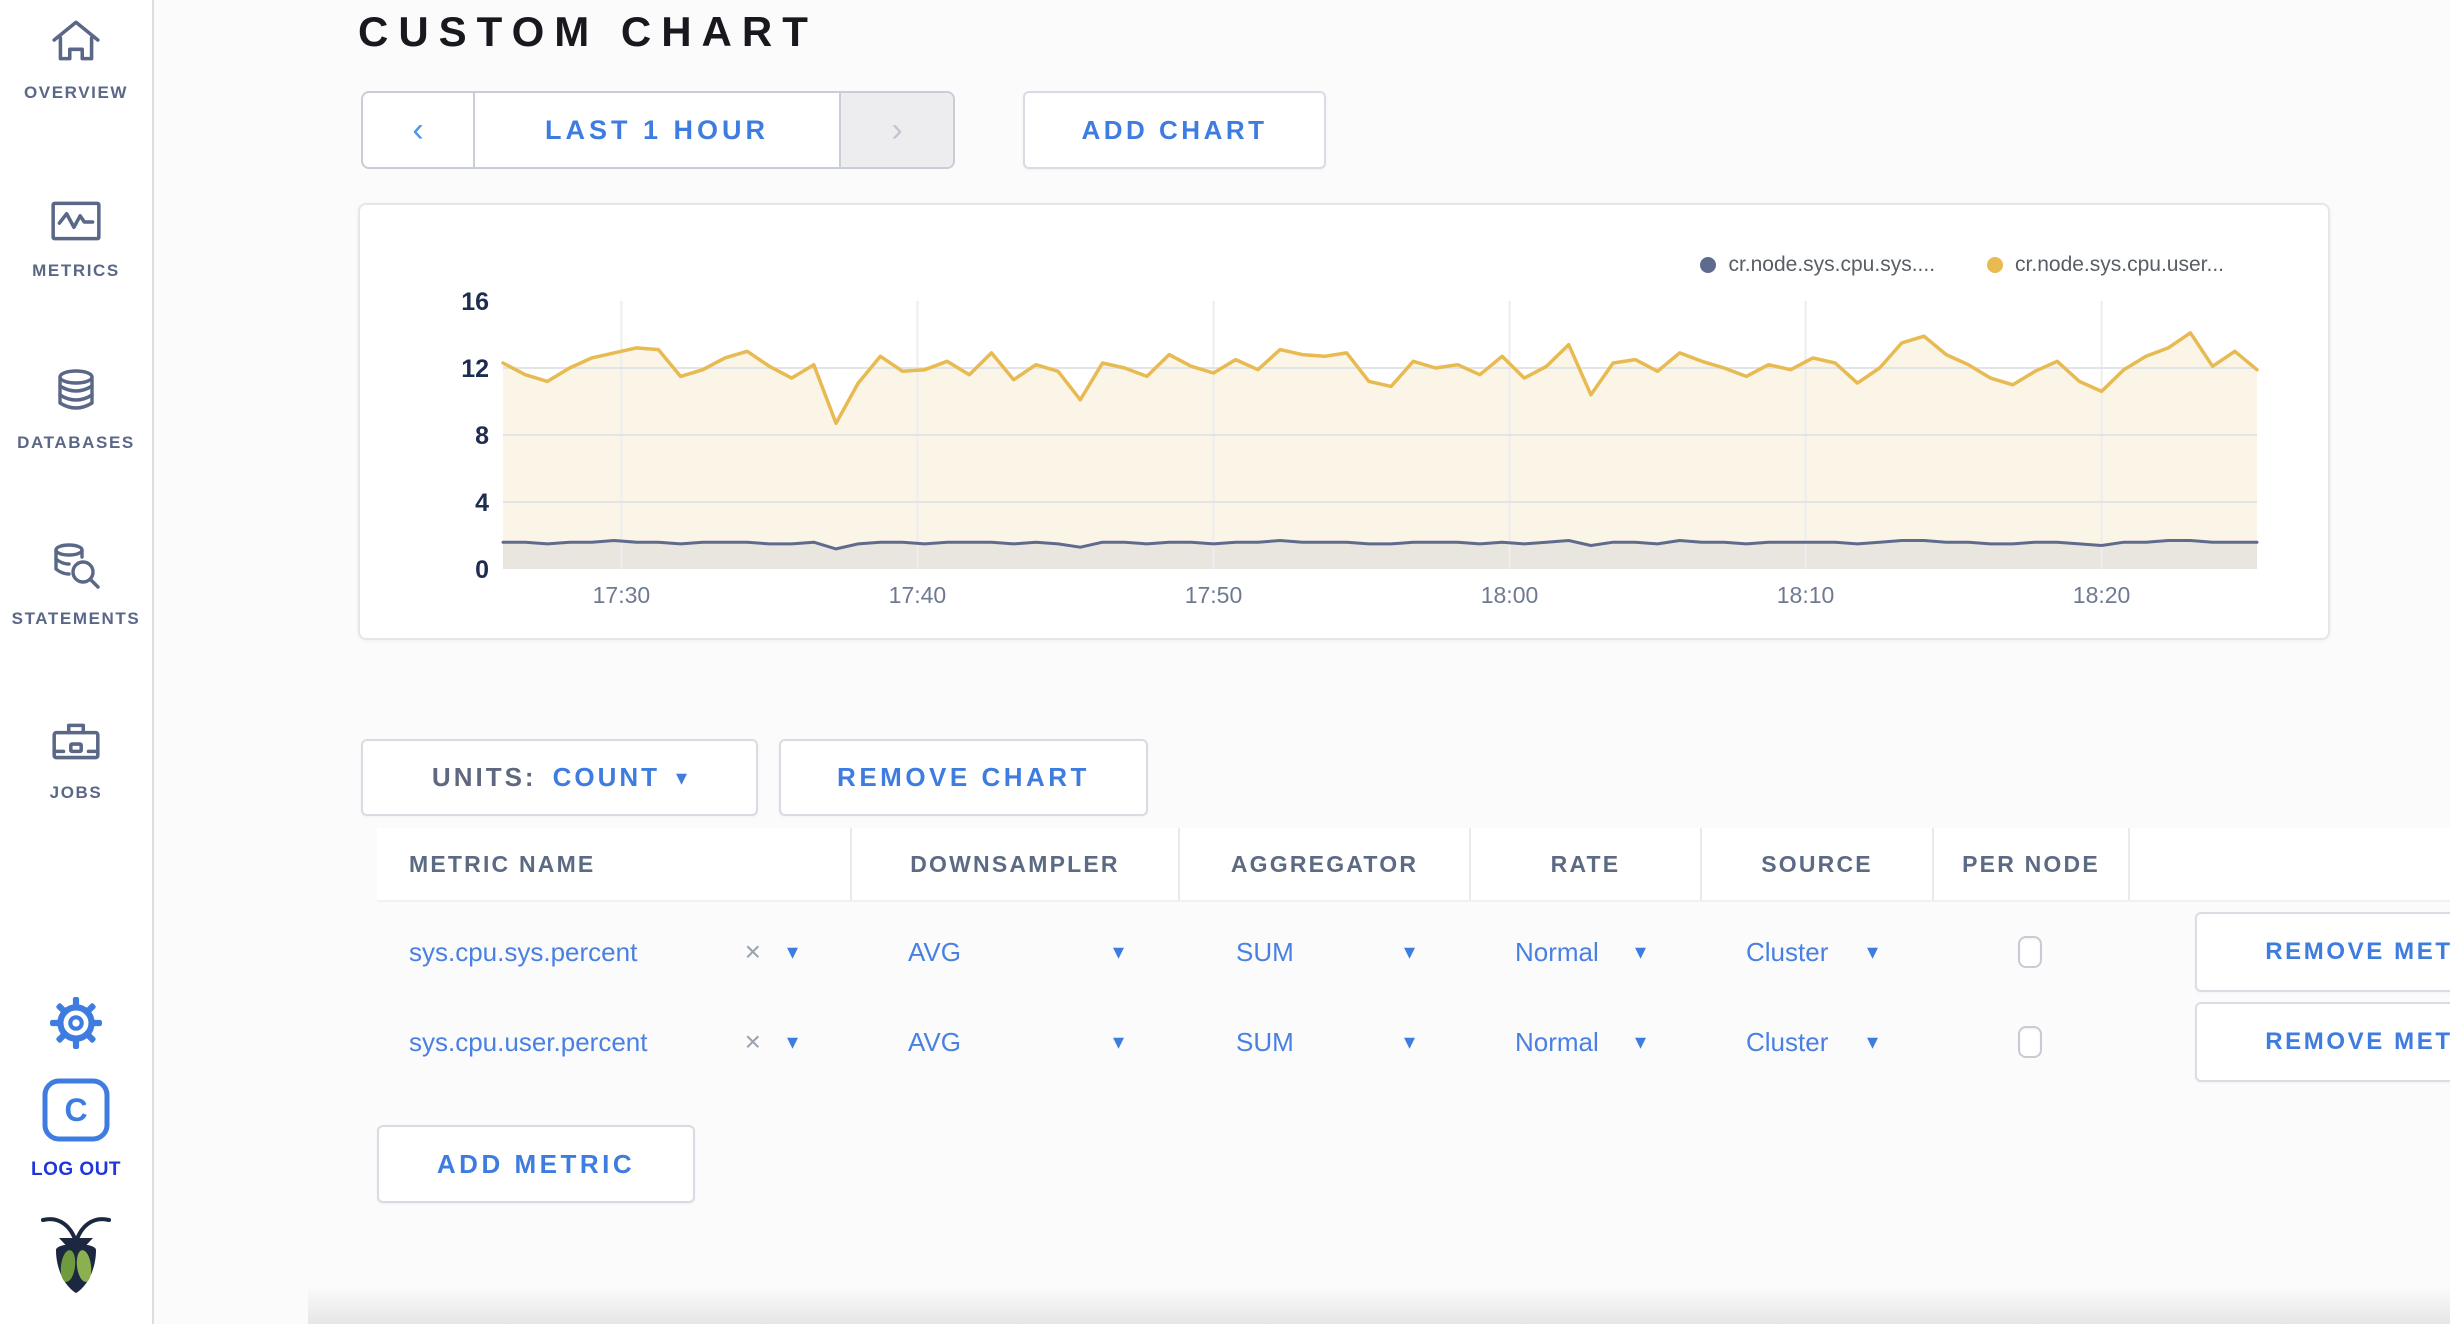 This screenshot has width=2450, height=1324. What do you see at coordinates (1806, 595) in the screenshot?
I see `svg-text: 18:10` at bounding box center [1806, 595].